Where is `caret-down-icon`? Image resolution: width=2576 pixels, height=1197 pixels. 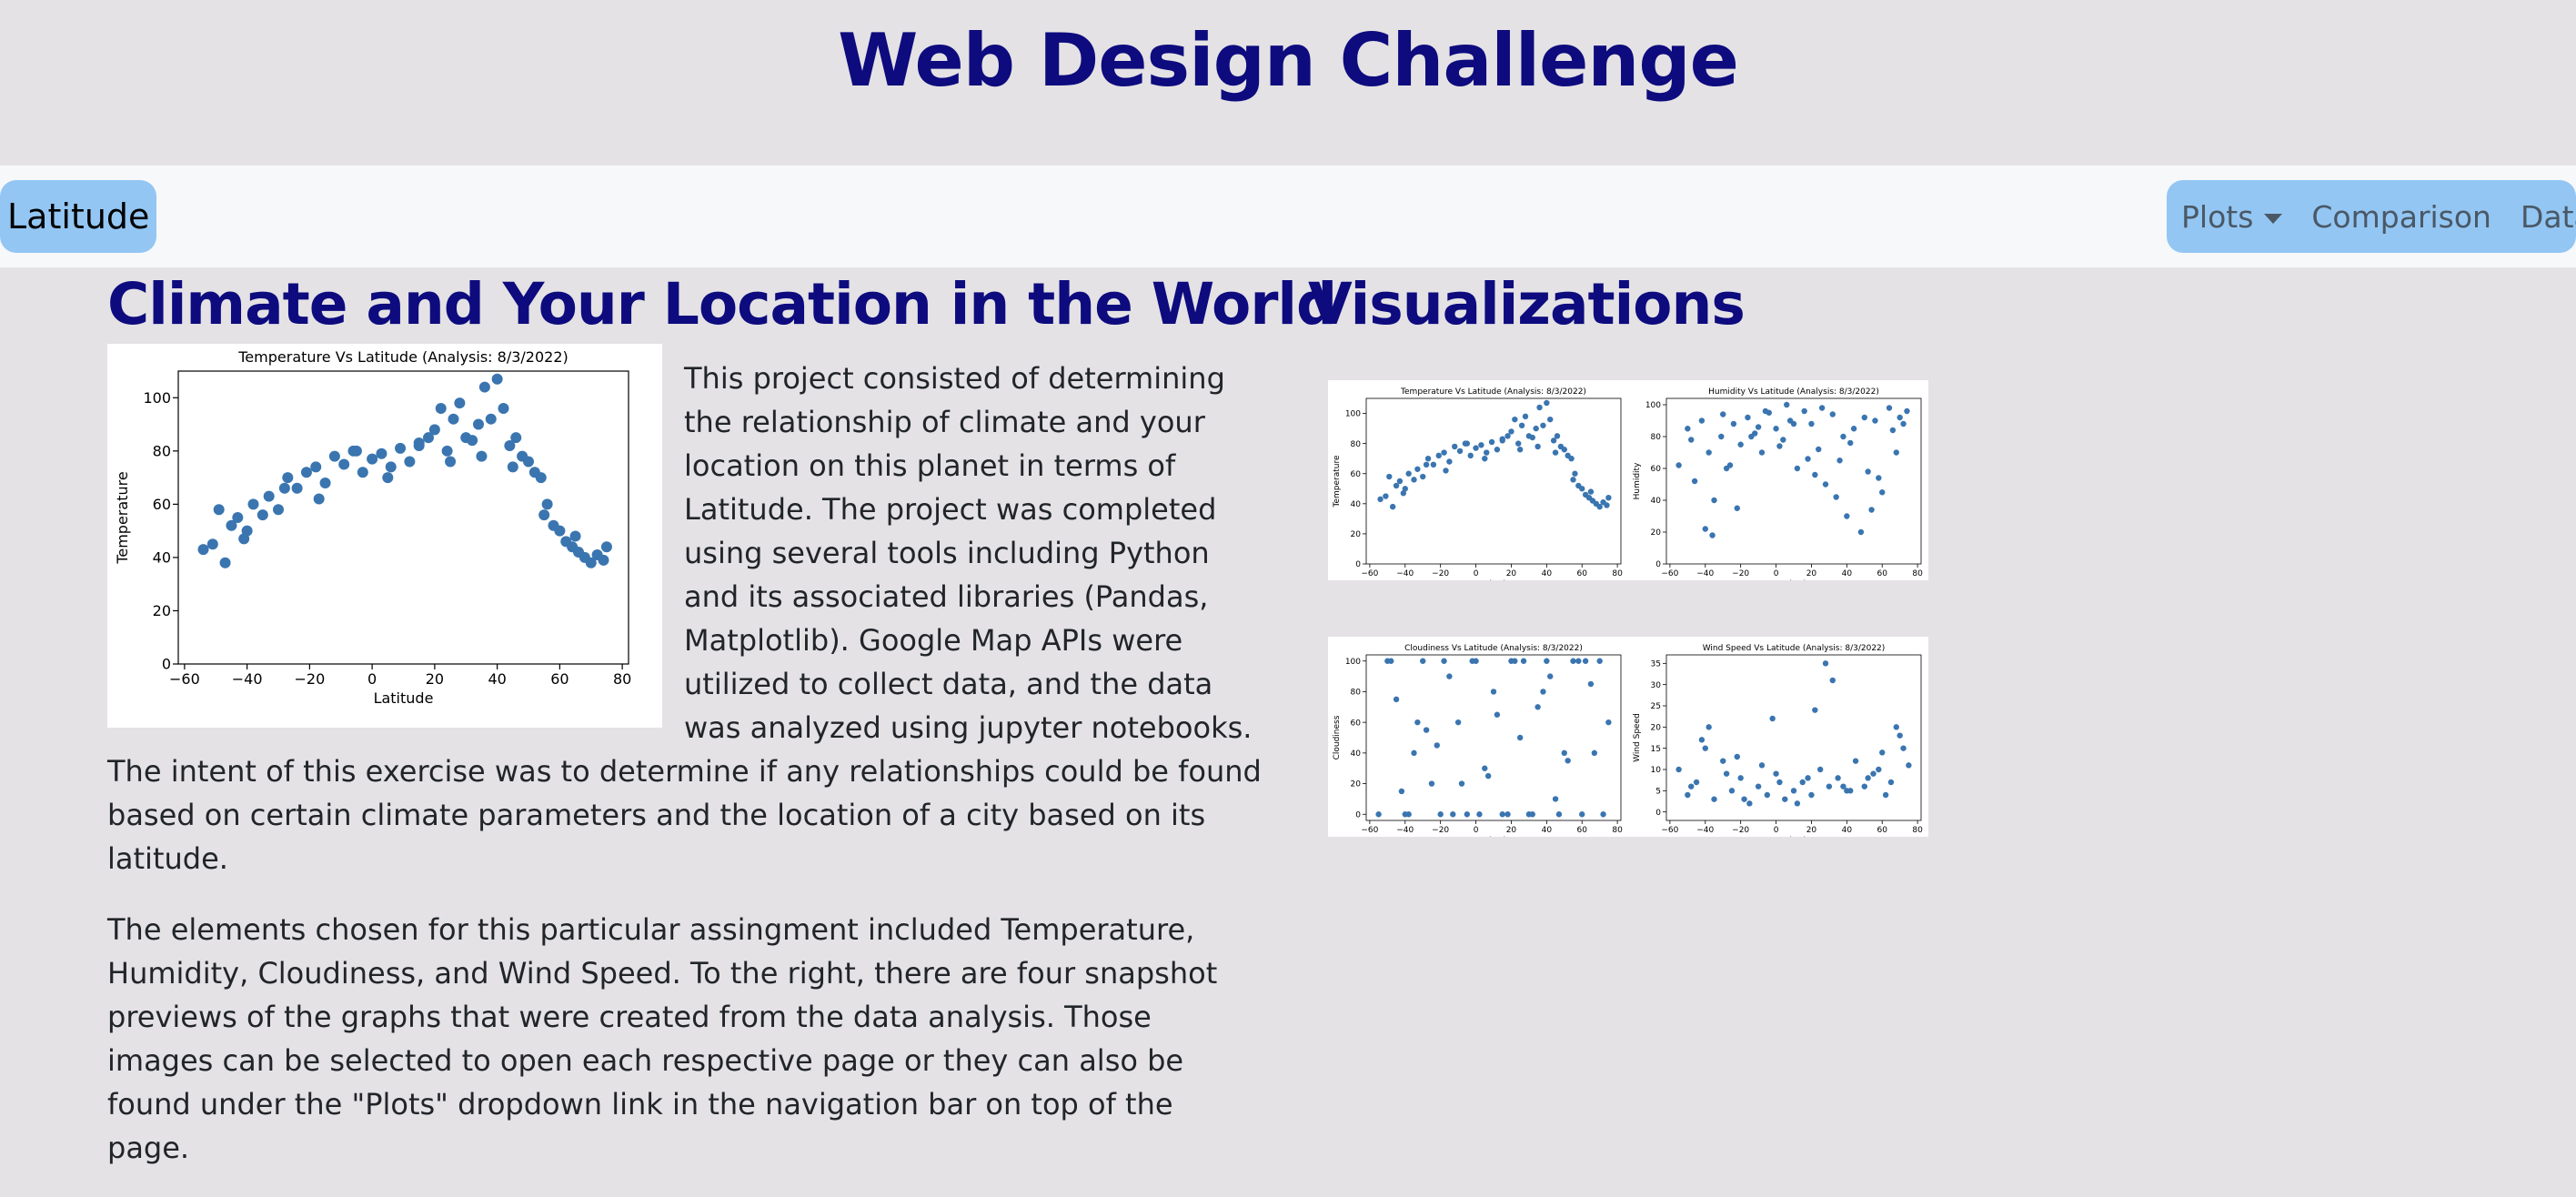 caret-down-icon is located at coordinates (2273, 219).